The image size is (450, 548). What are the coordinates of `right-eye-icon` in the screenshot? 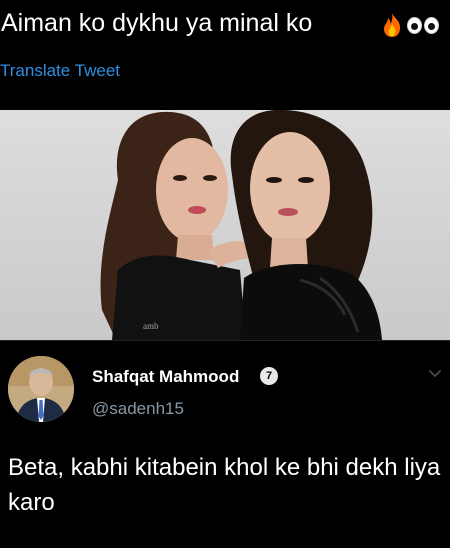 It's located at (431, 25).